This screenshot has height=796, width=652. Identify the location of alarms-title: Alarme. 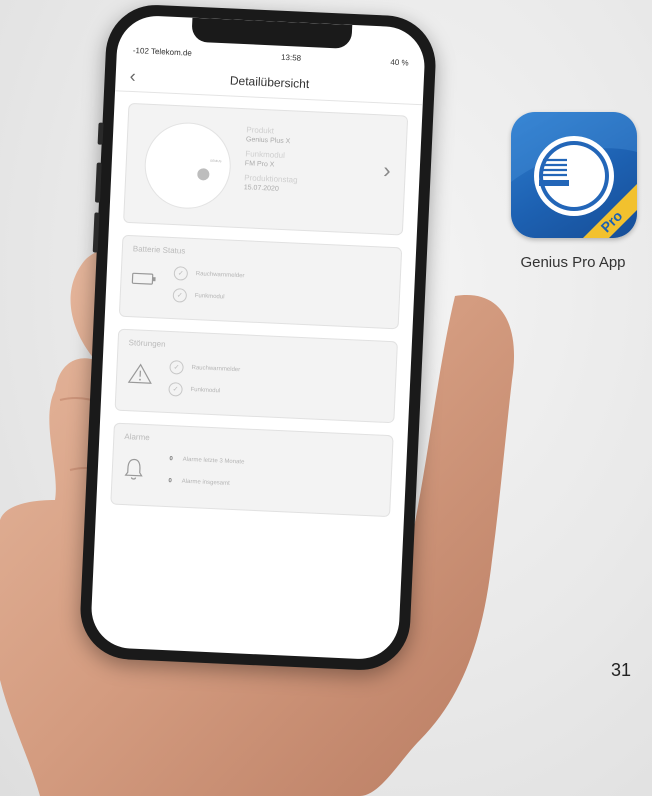
(137, 437).